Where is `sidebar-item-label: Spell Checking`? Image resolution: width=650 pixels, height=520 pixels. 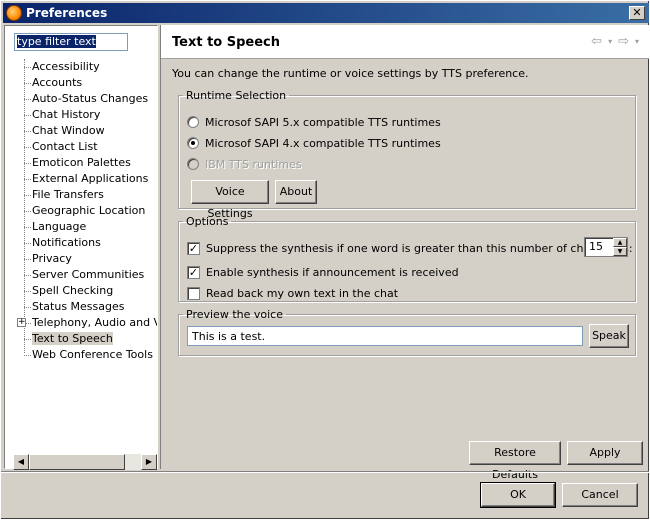
sidebar-item-label: Spell Checking is located at coordinates (73, 290).